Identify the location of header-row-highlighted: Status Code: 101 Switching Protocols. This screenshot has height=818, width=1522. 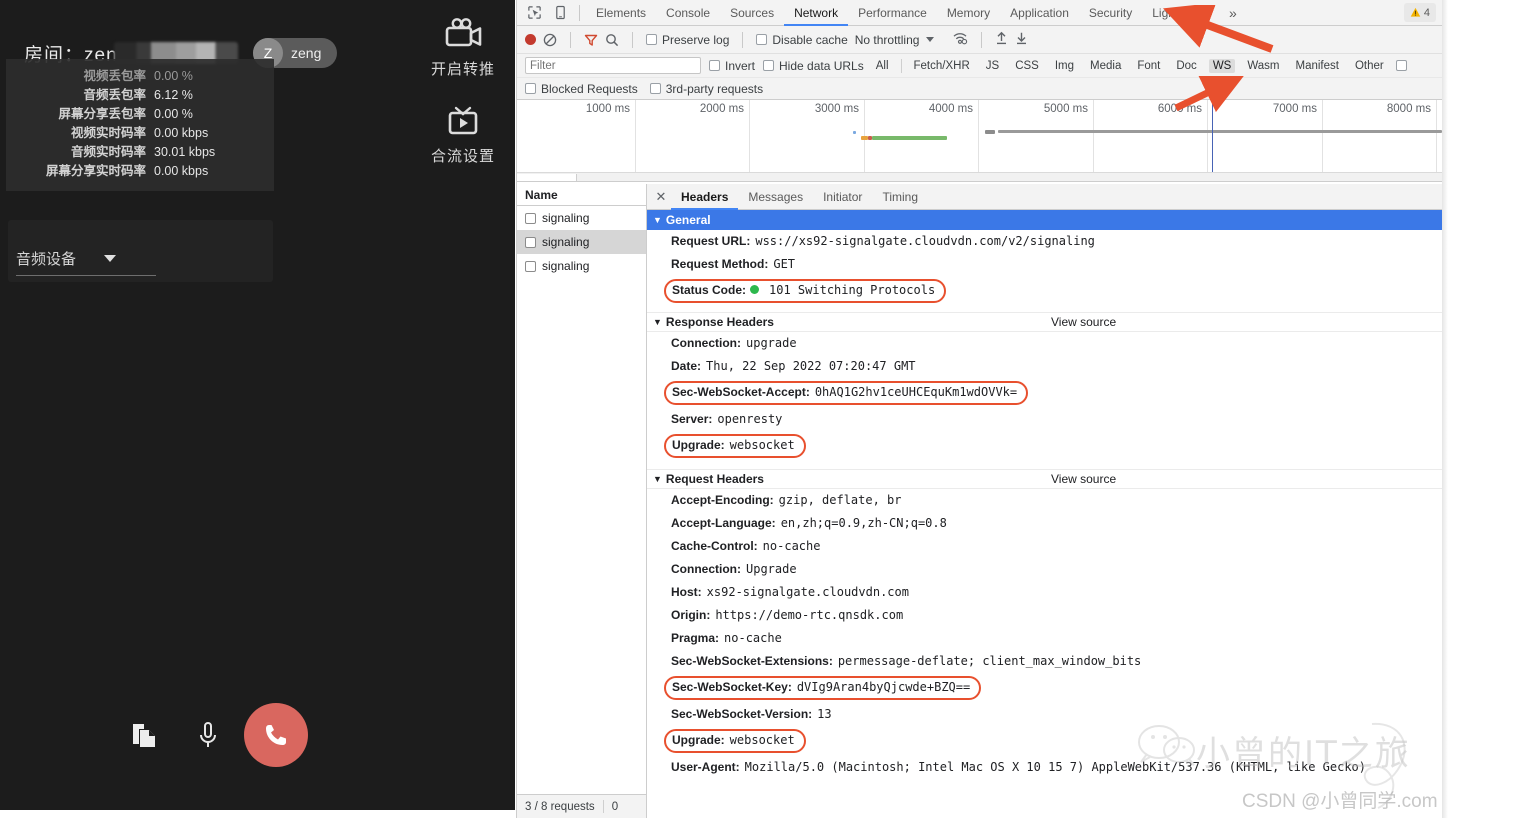
(1044, 291).